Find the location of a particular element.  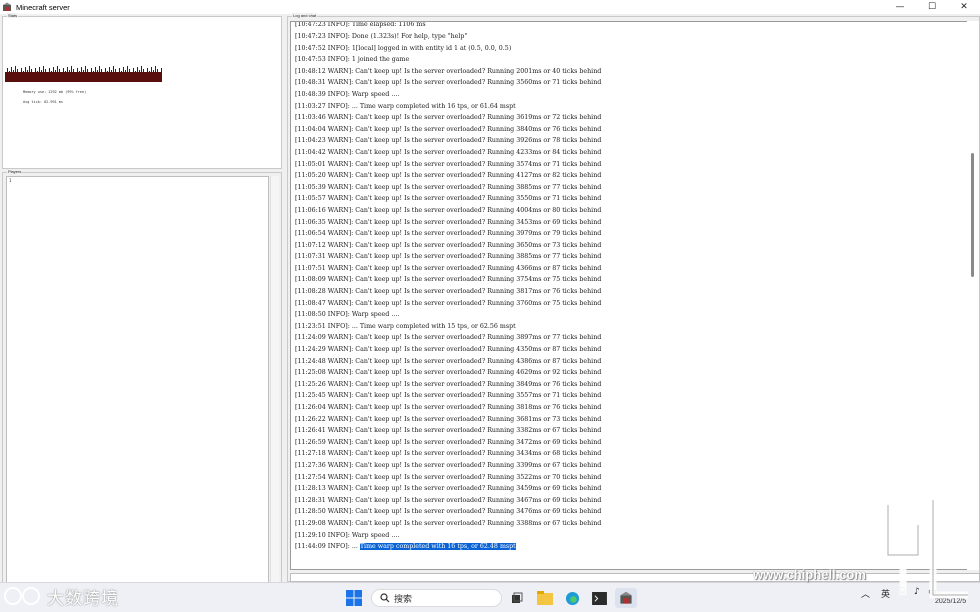

log-line: [10:47:53 INFO]: 1 joined the game is located at coordinates (352, 60).